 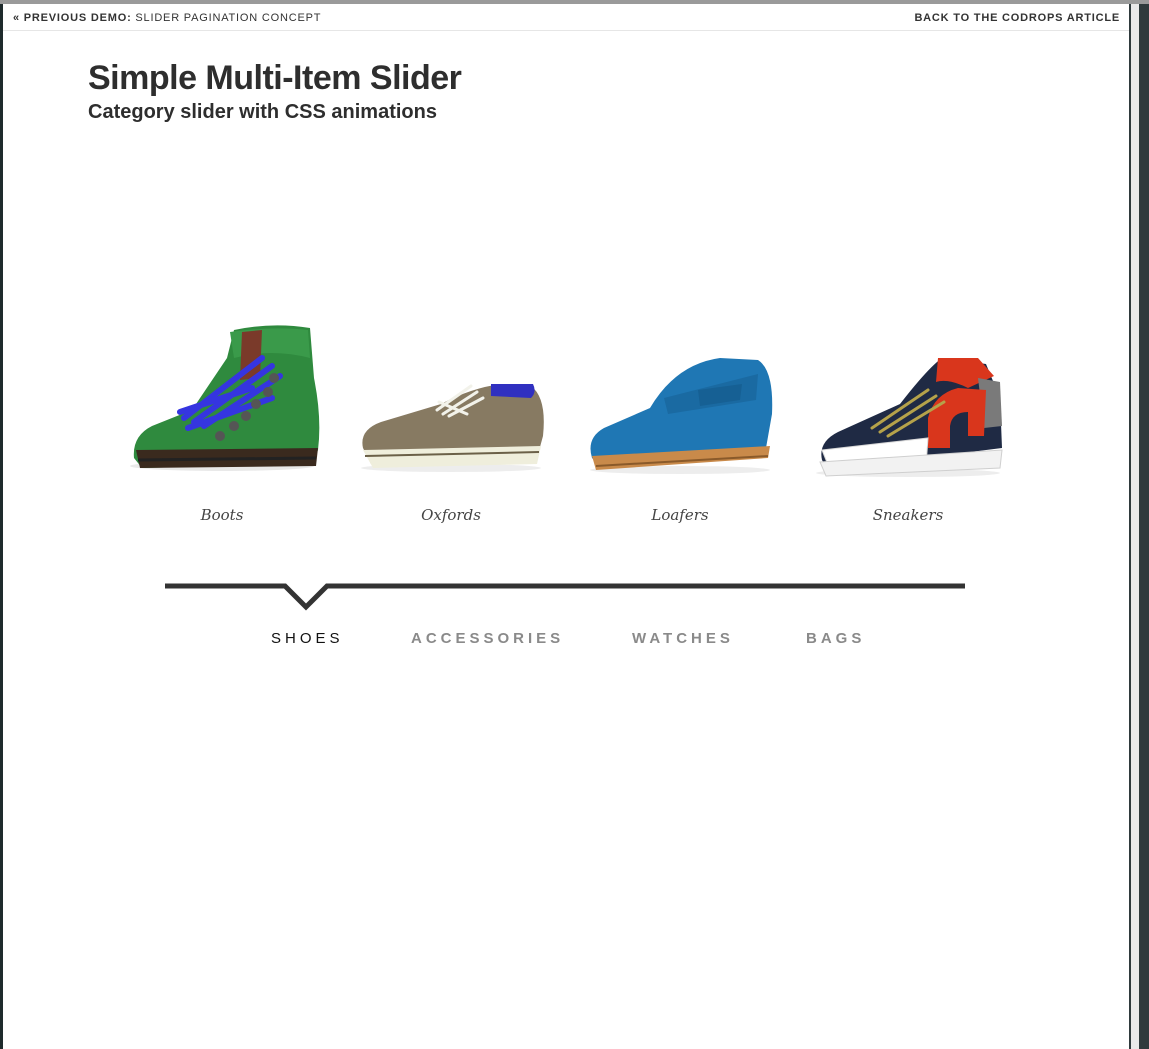 What do you see at coordinates (72, 18) in the screenshot?
I see `previous-demo-prefix: « Previous Demo:` at bounding box center [72, 18].